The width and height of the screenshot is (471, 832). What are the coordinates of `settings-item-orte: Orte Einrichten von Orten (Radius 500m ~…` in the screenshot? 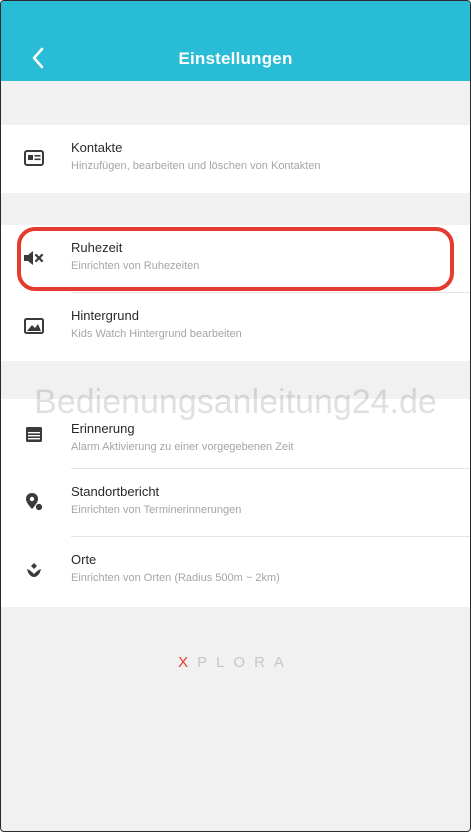 It's located at (235, 572).